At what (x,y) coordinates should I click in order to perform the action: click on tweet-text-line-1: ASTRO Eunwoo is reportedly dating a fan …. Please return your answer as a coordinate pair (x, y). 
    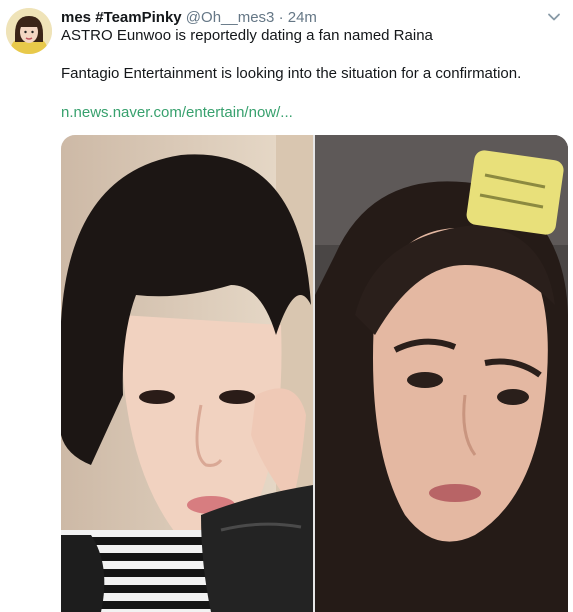
    Looking at the image, I should click on (247, 35).